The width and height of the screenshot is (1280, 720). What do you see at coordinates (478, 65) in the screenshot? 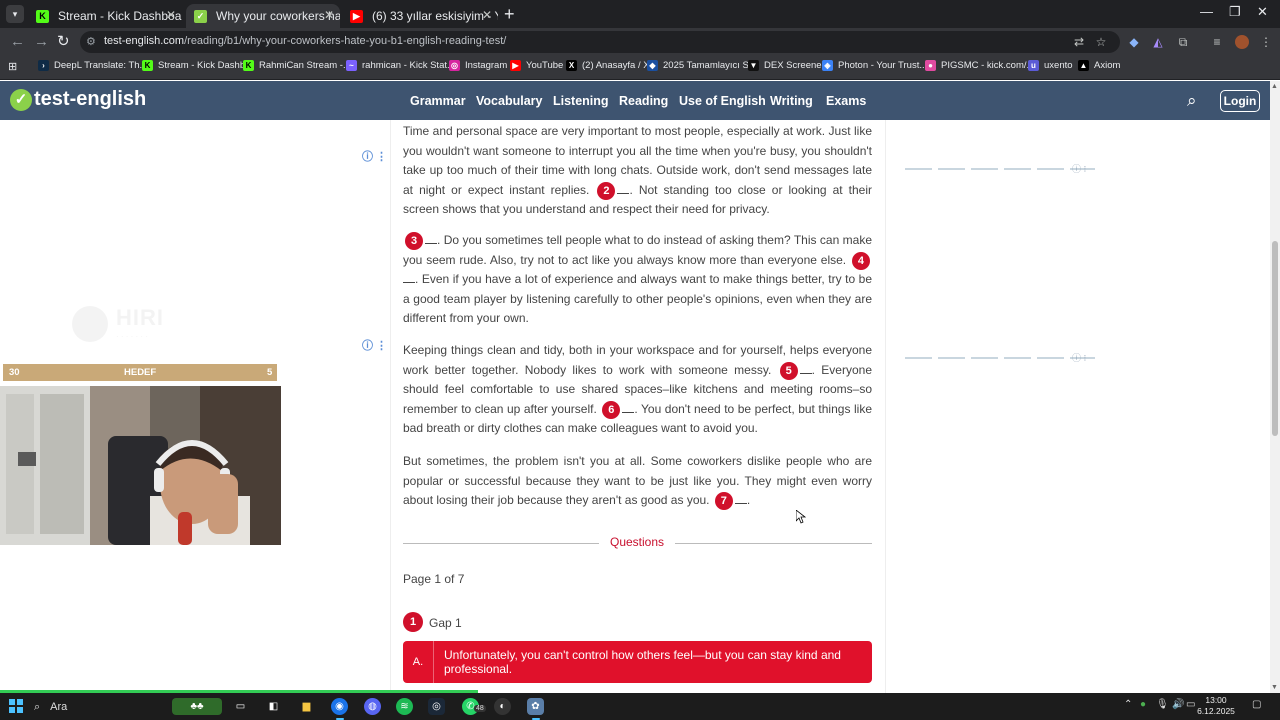
I see `bookmark-instagram: ◎ Instagram` at bounding box center [478, 65].